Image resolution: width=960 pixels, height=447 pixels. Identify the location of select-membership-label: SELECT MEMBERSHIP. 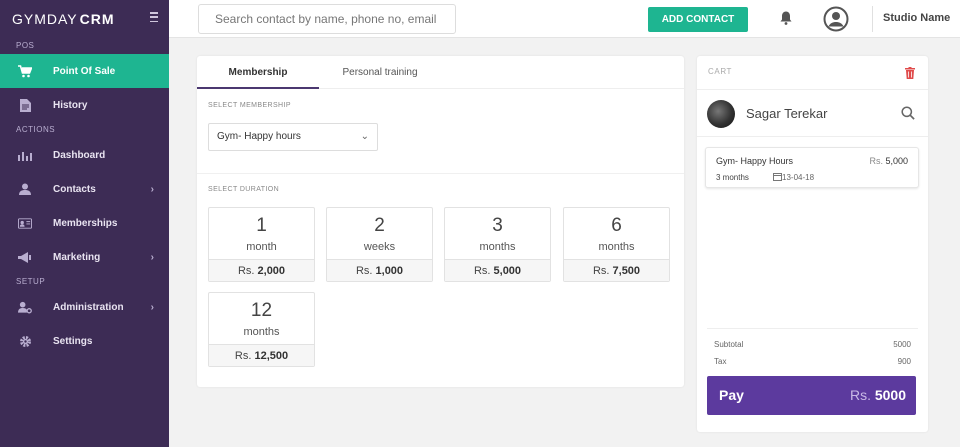
(249, 105).